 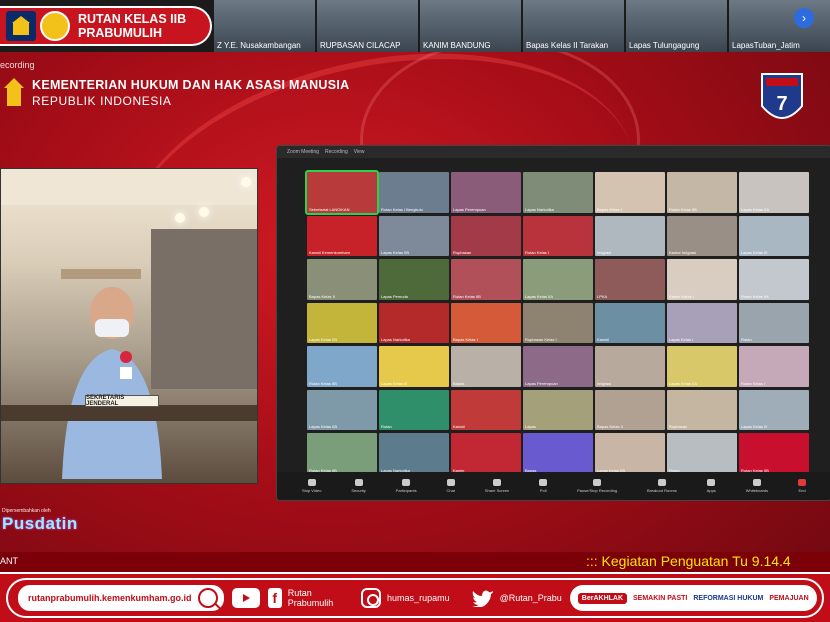 I want to click on top-thumbnail: LapasTuban_Jatim, so click(x=779, y=26).